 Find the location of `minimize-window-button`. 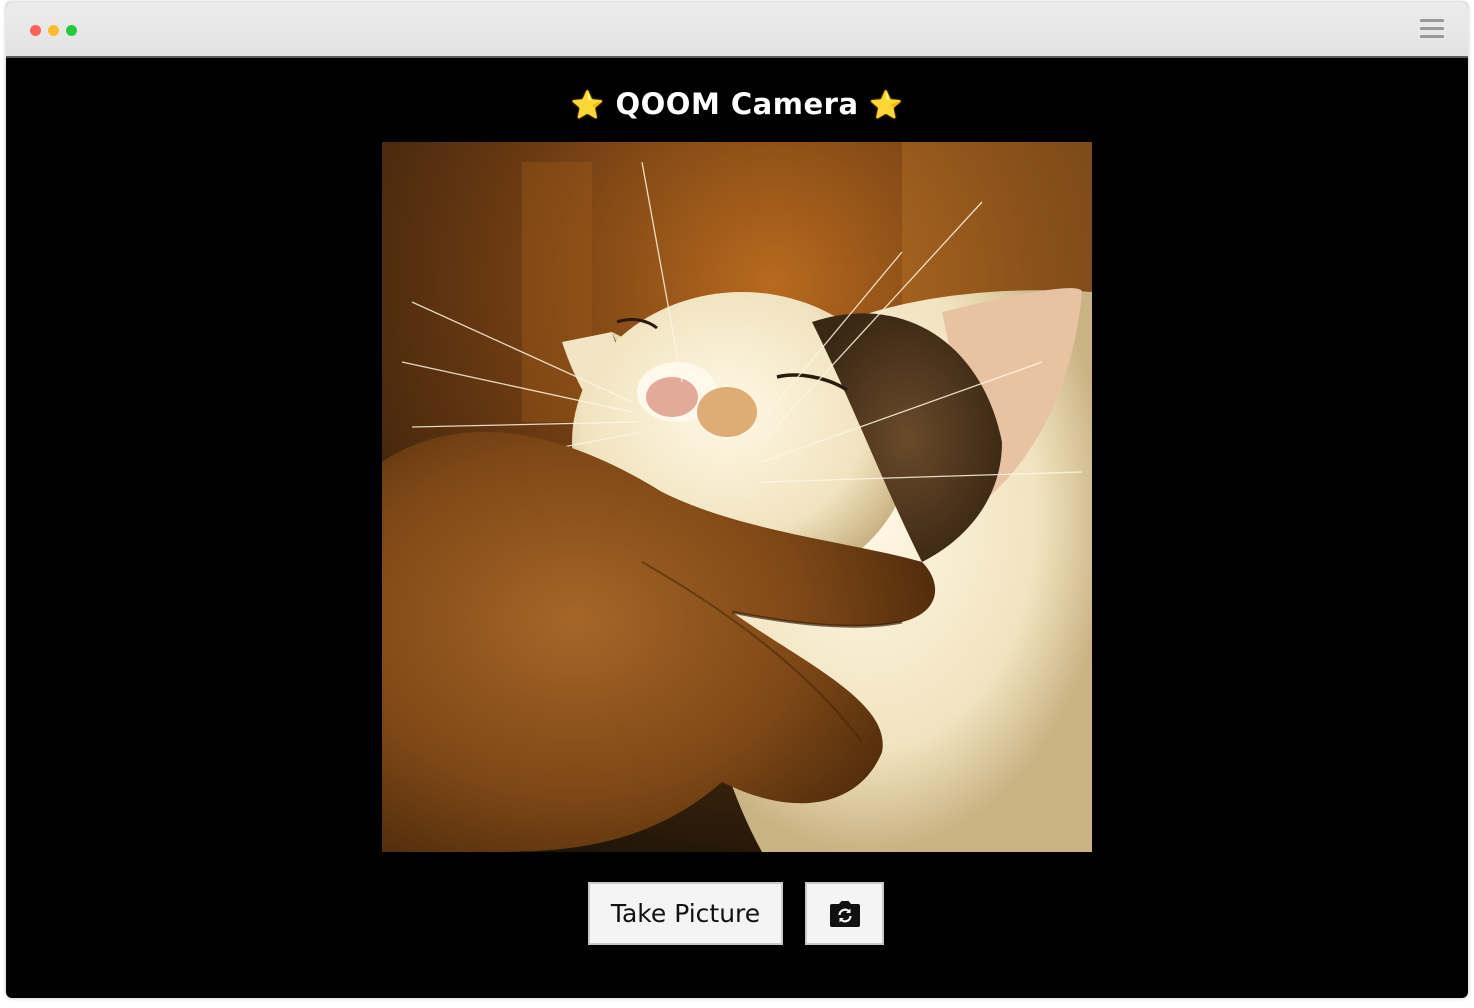

minimize-window-button is located at coordinates (53, 30).